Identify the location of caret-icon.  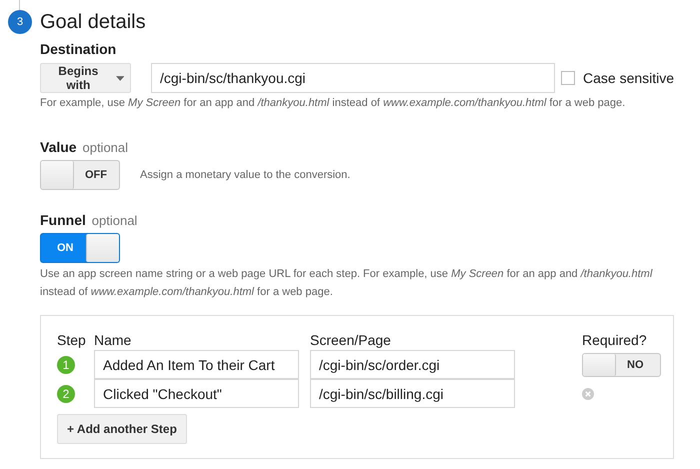
(120, 78).